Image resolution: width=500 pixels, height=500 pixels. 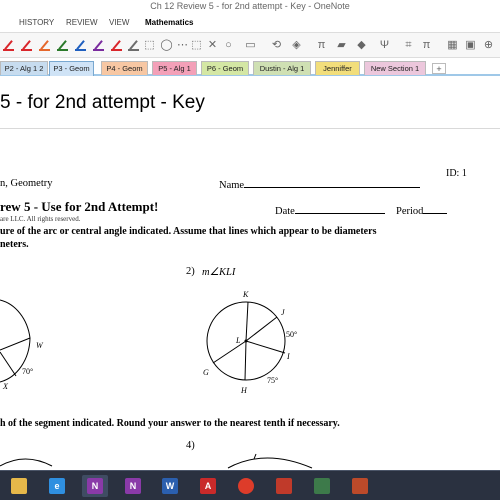 I want to click on worksheet-id: ID: 1, so click(x=456, y=173).